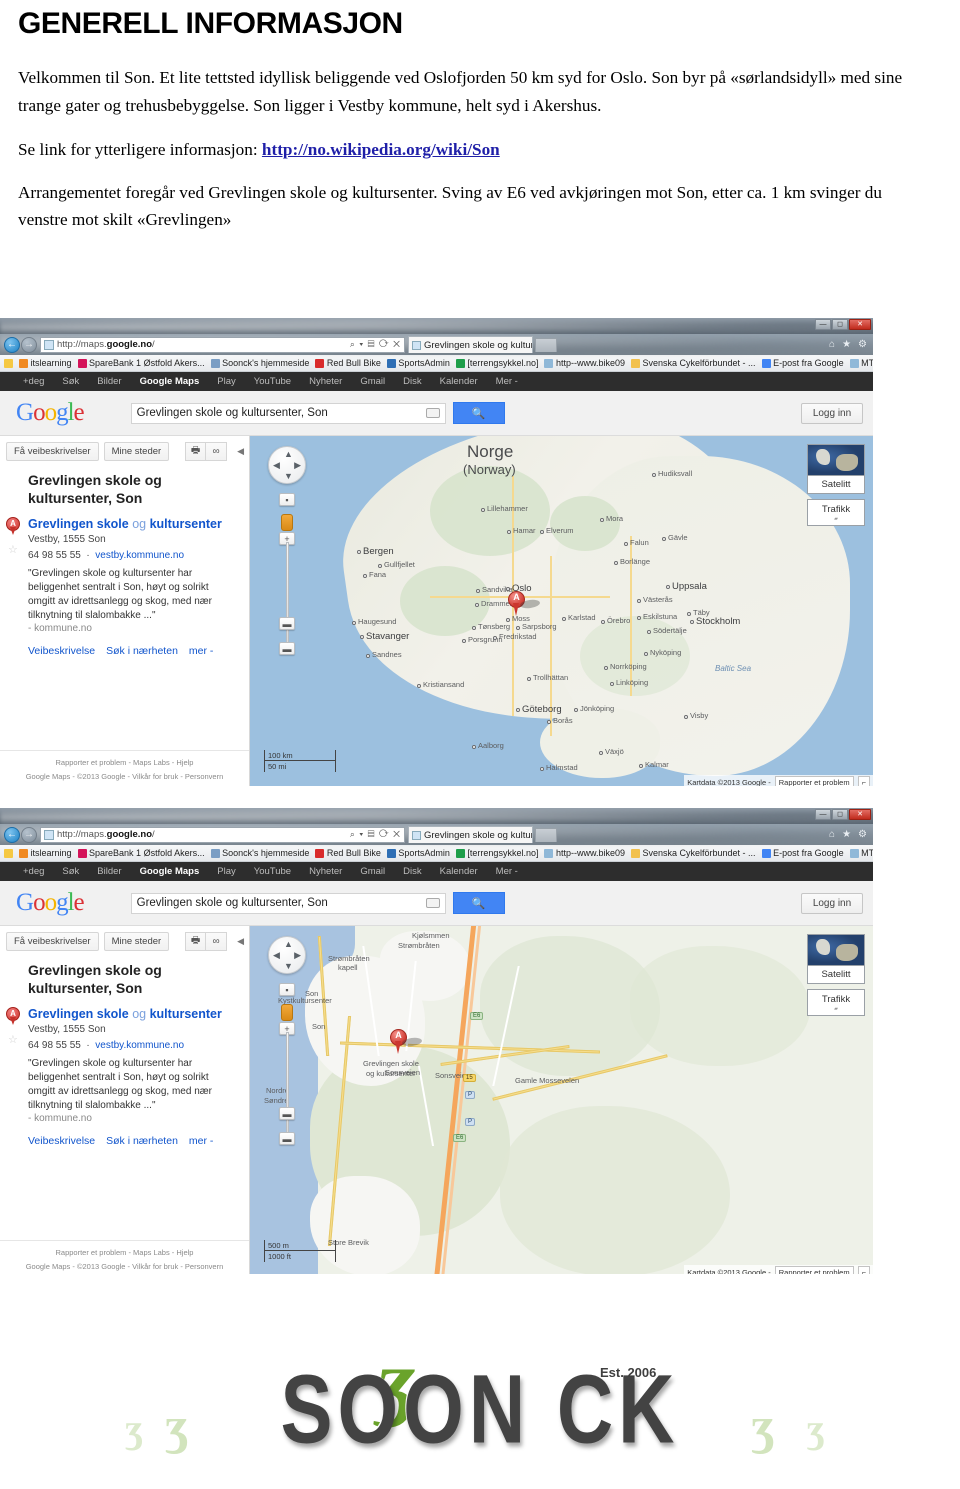 This screenshot has height=1489, width=960. What do you see at coordinates (287, 1138) in the screenshot?
I see `zoom-out-button-2: ▬` at bounding box center [287, 1138].